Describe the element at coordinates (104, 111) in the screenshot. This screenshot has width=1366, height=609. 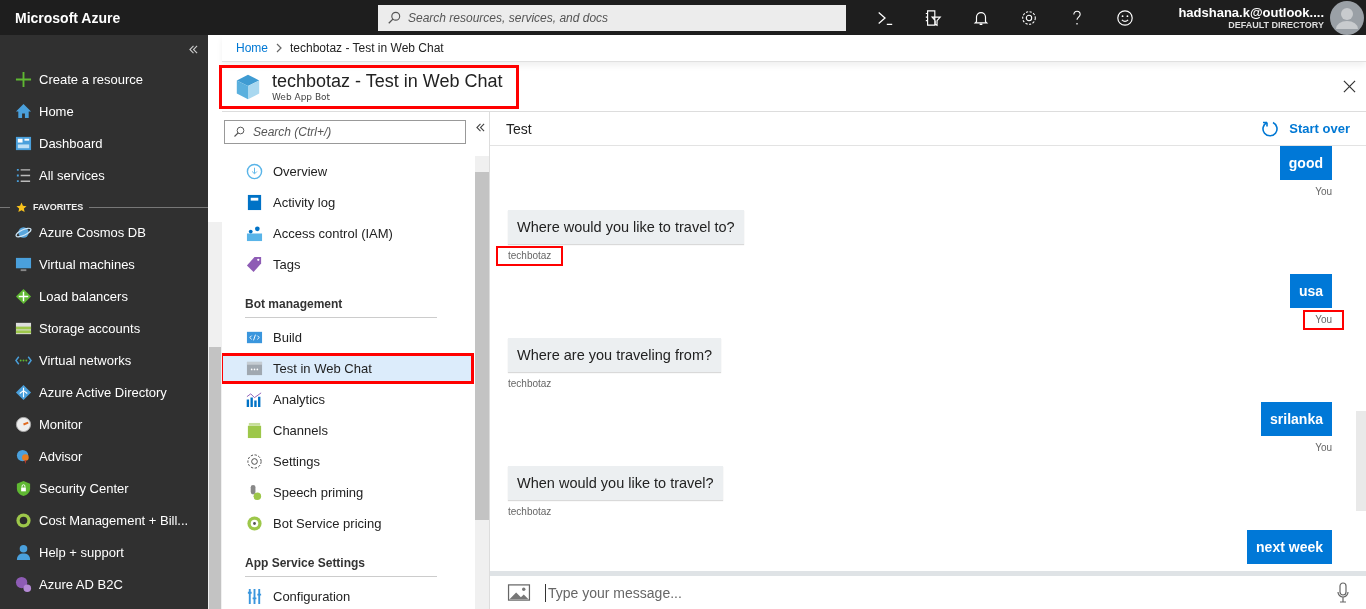
I see `sidebar-item: Home` at that location.